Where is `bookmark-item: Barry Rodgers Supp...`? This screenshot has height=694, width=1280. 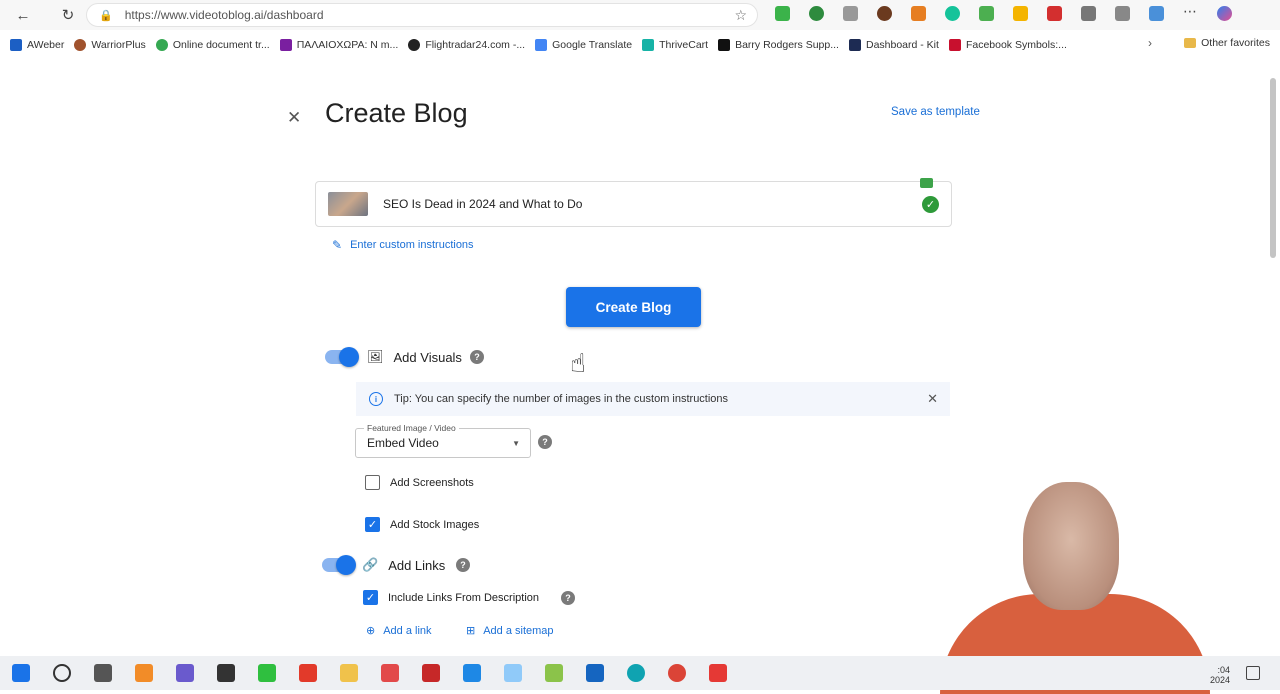
bookmark-item: Barry Rodgers Supp... is located at coordinates (778, 45).